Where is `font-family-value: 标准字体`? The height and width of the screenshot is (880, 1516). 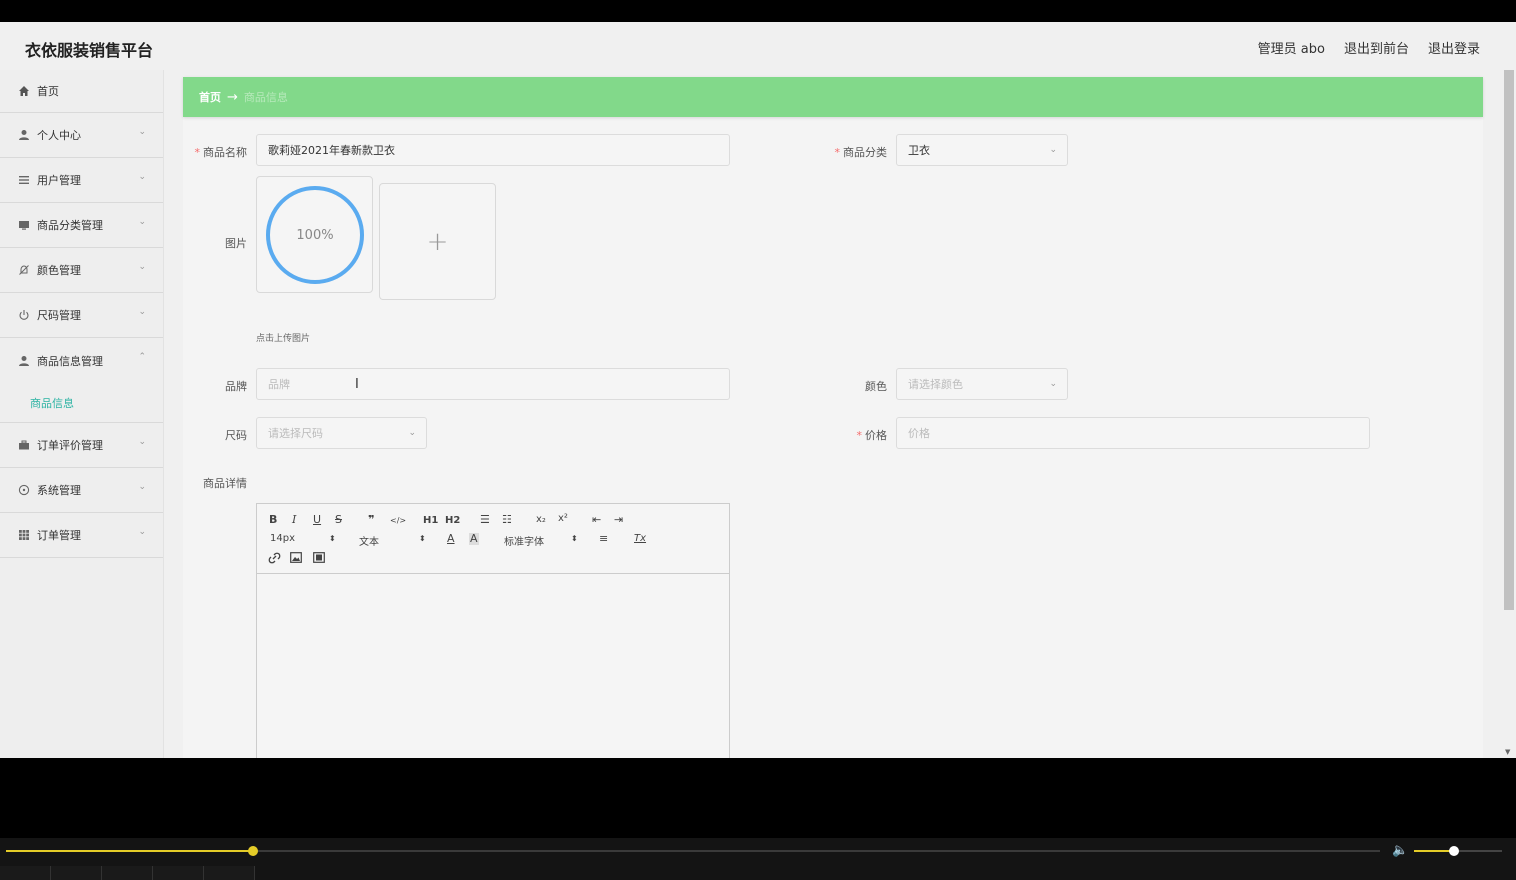 font-family-value: 标准字体 is located at coordinates (524, 542).